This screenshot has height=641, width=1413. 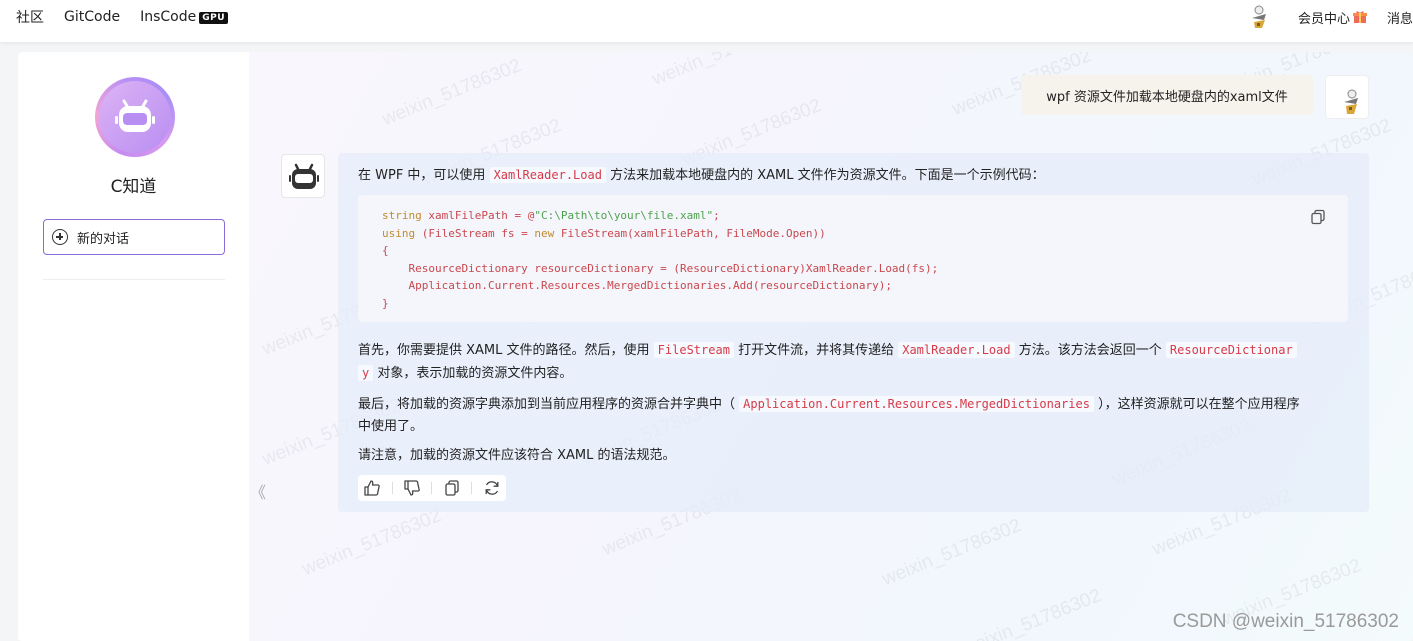 I want to click on brand-title: C知道, so click(x=133, y=187).